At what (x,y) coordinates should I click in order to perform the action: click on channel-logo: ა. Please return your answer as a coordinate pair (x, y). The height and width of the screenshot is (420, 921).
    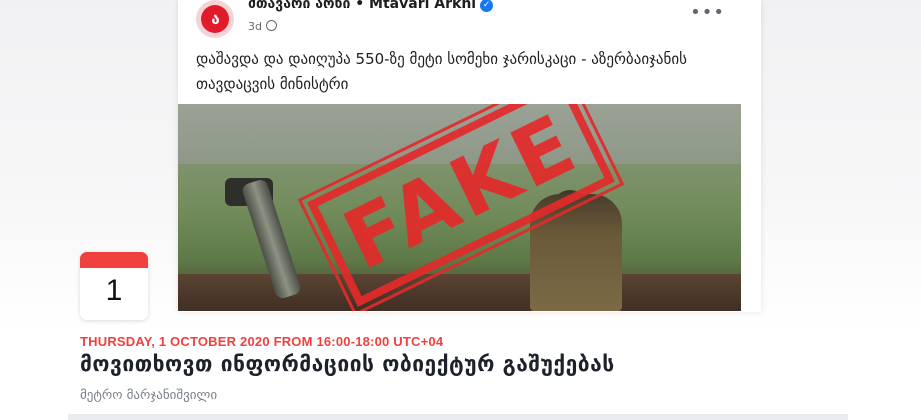
    Looking at the image, I should click on (215, 19).